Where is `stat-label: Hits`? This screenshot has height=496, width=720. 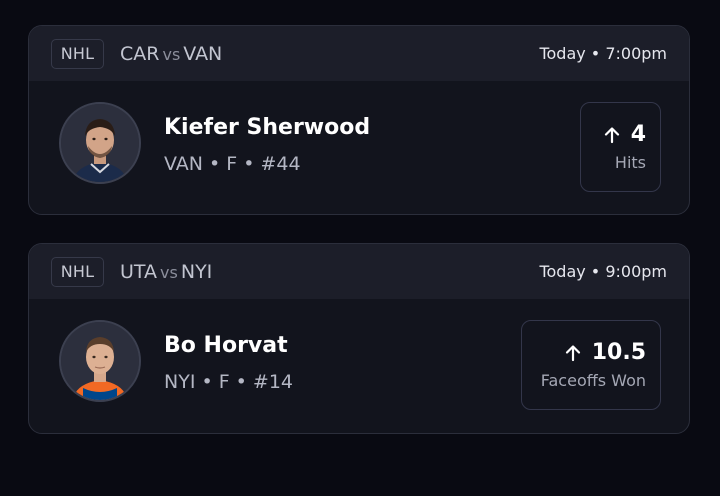
stat-label: Hits is located at coordinates (630, 162).